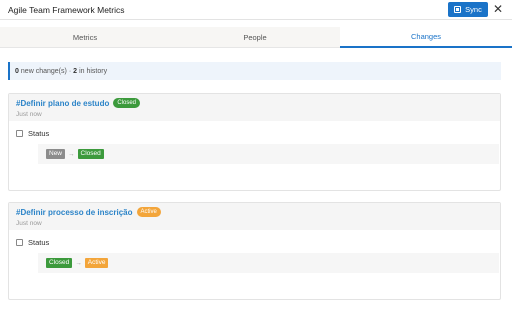  What do you see at coordinates (90, 154) in the screenshot?
I see `to-status-tag: Closed` at bounding box center [90, 154].